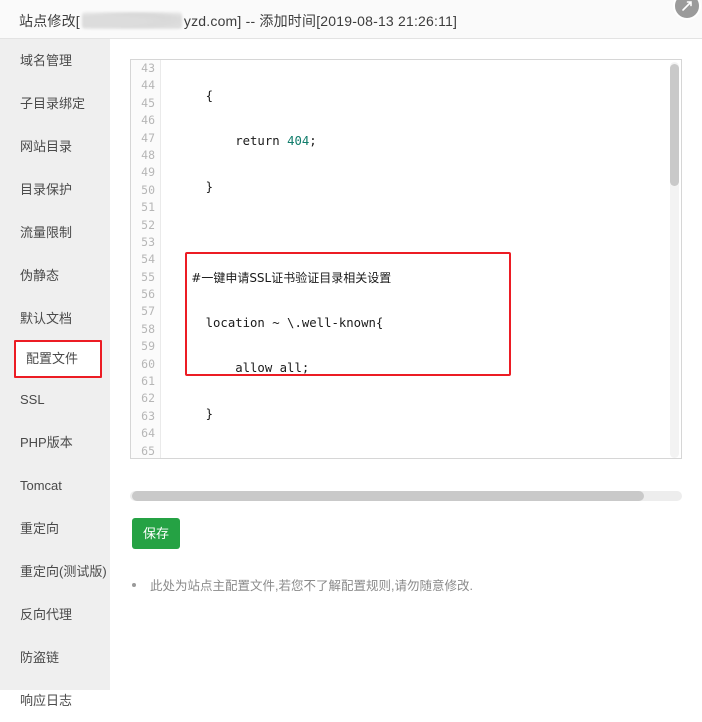  I want to click on line-number: 52, so click(148, 224).